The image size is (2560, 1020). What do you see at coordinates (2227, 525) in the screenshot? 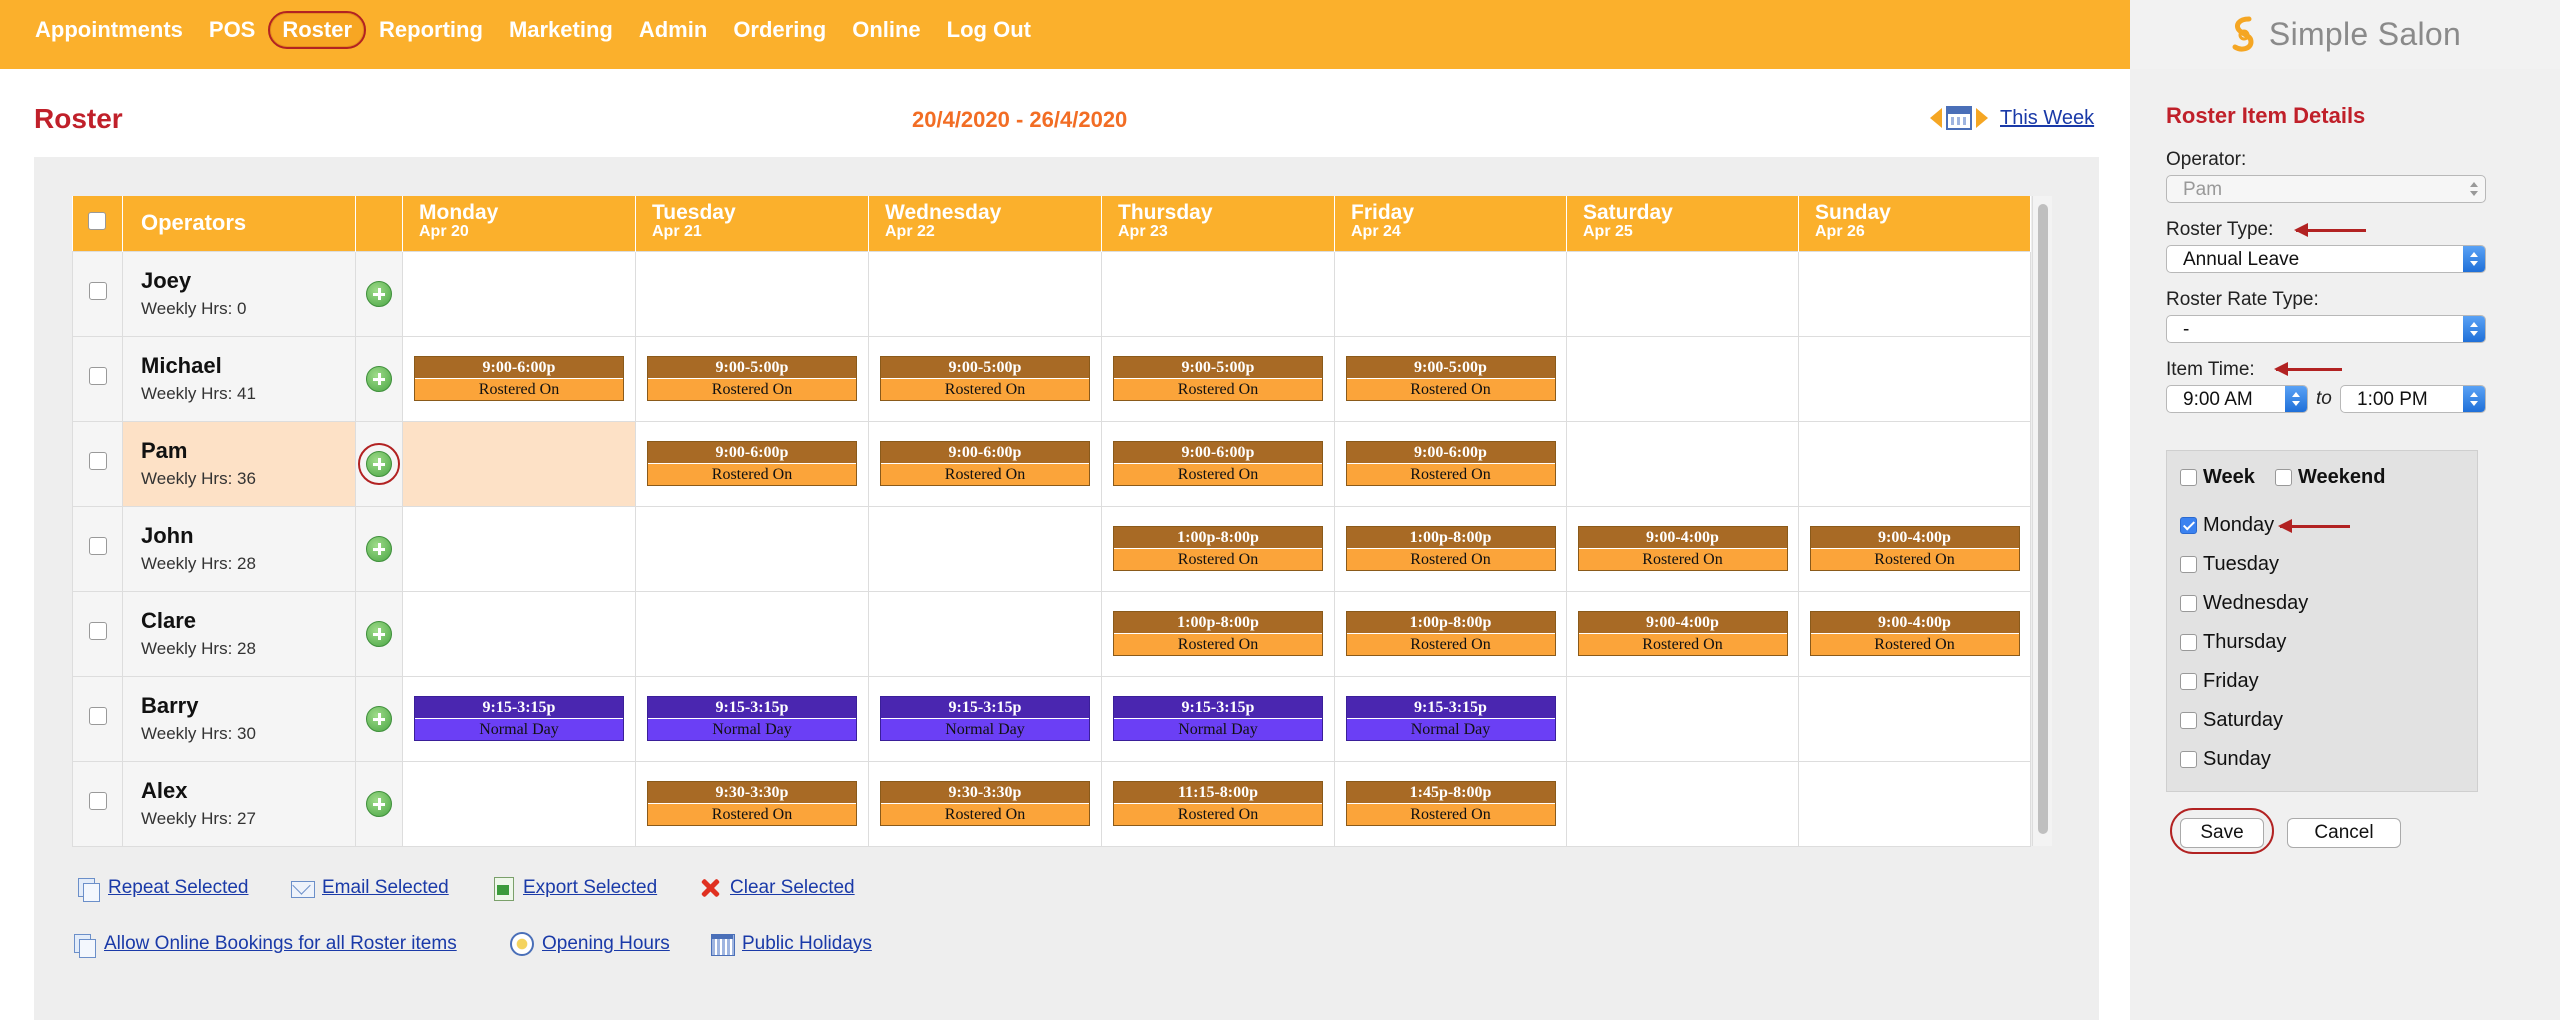
I see `day-option-monday: Monday` at bounding box center [2227, 525].